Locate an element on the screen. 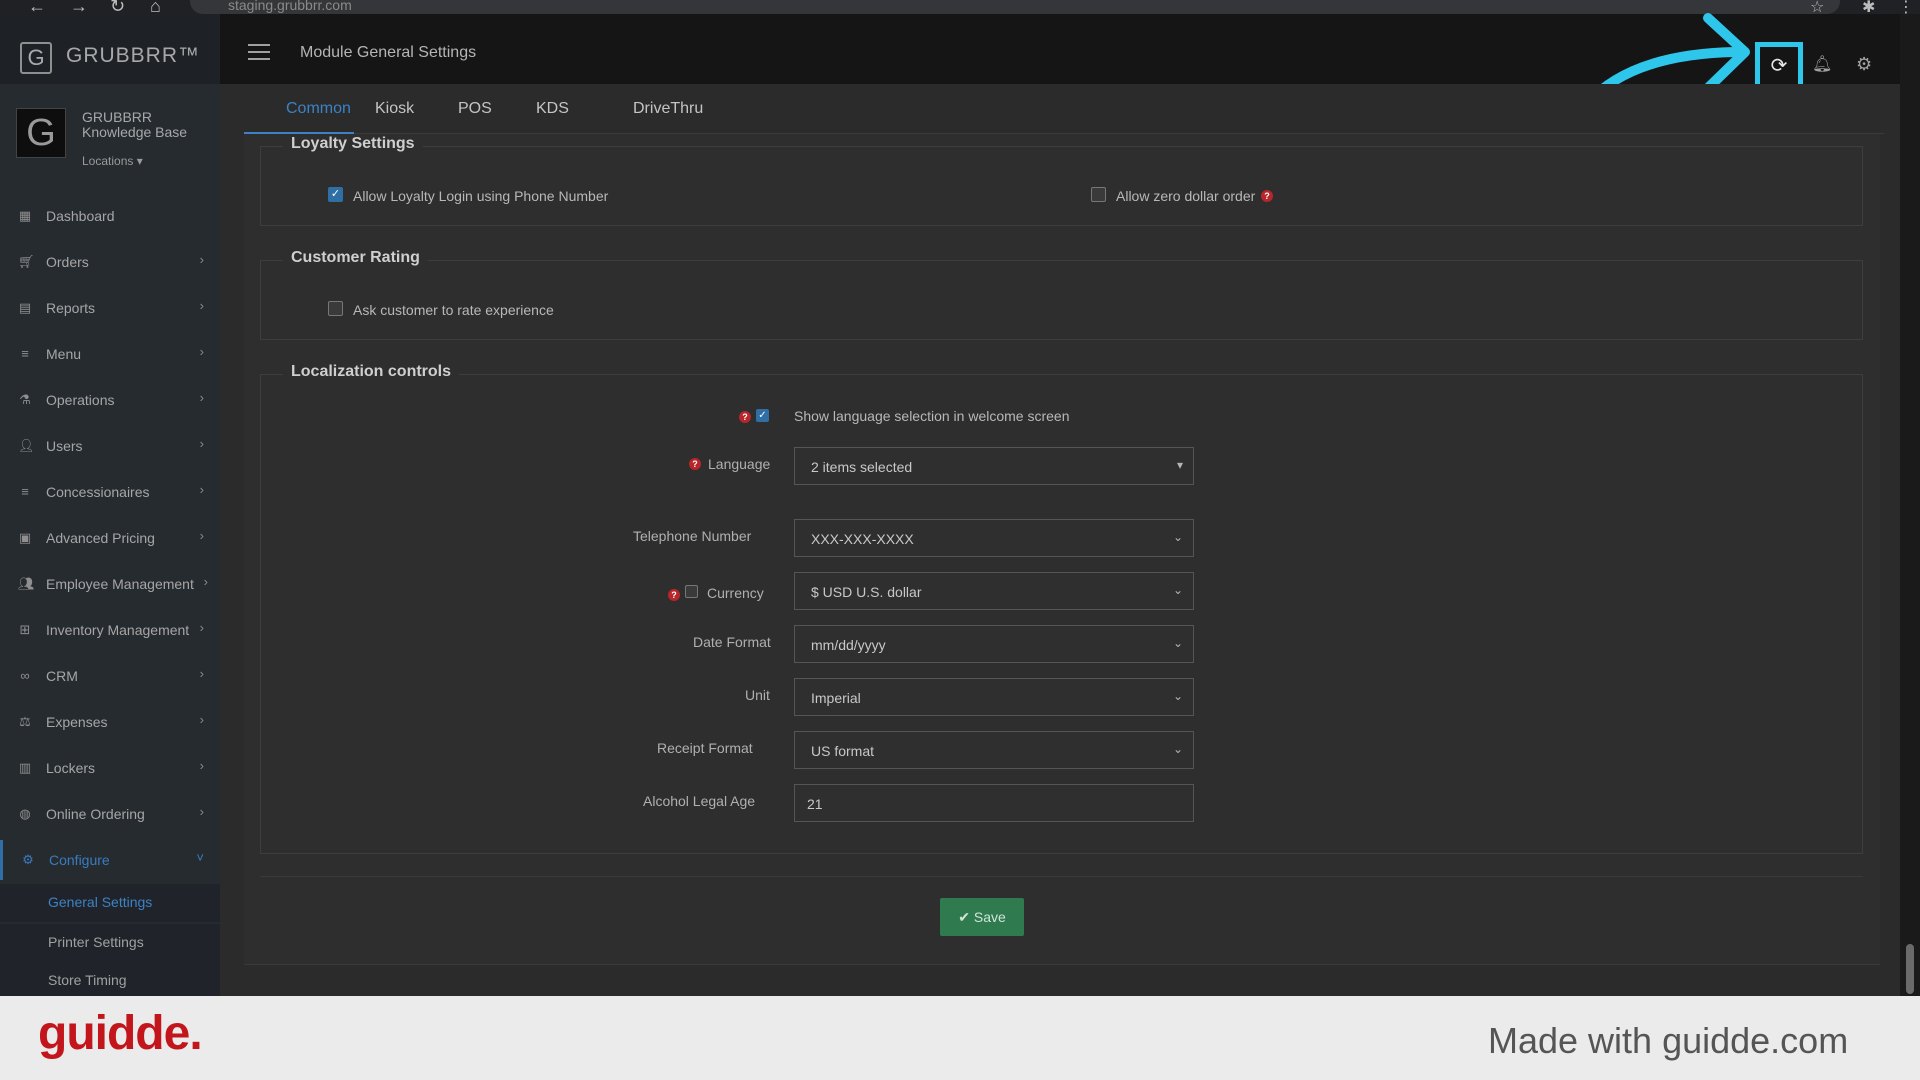  cart-icon: 🛒︎ is located at coordinates (26, 261).